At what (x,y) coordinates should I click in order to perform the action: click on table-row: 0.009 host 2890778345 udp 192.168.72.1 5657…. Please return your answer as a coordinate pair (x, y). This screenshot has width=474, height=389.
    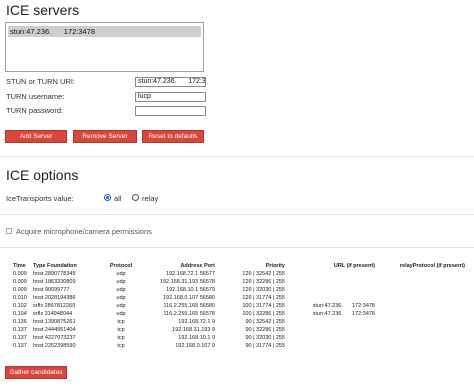
    Looking at the image, I should click on (239, 274).